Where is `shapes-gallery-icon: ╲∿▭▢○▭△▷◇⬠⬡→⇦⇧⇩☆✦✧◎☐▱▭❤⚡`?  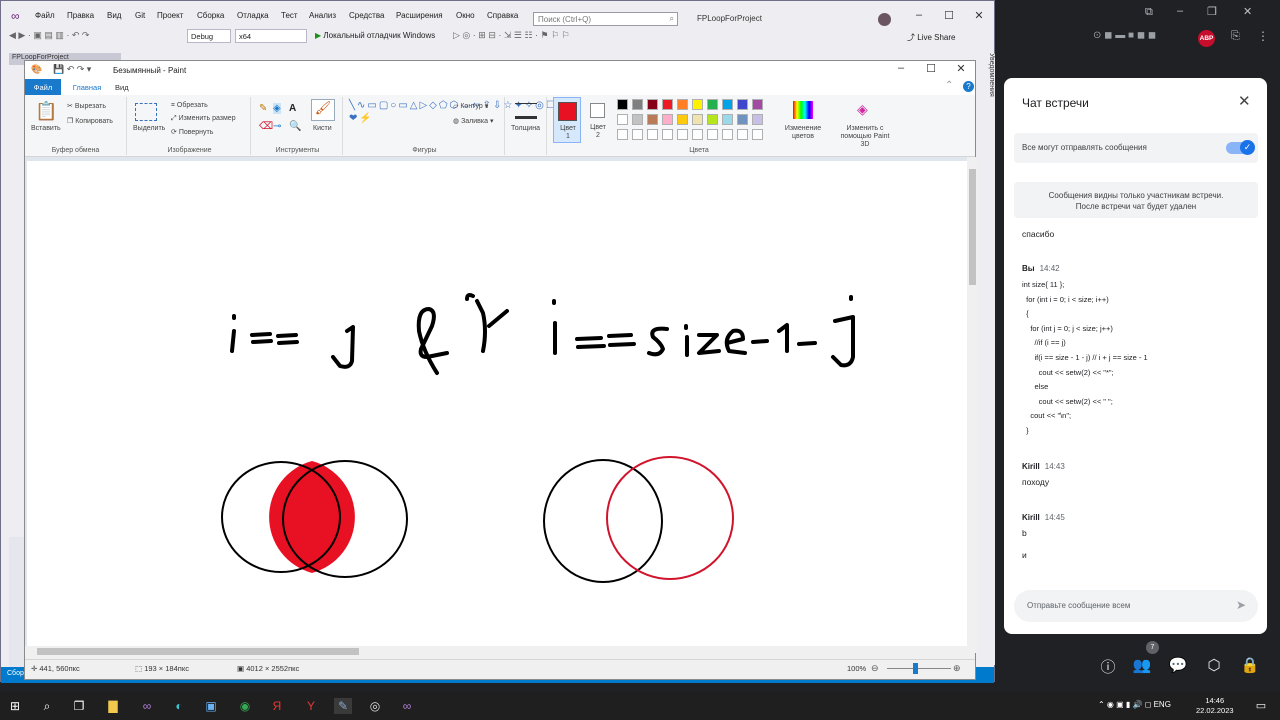 shapes-gallery-icon: ╲∿▭▢○▭△▷◇⬠⬡→⇦⇧⇩☆✦✧◎☐▱▭❤⚡ is located at coordinates (462, 112).